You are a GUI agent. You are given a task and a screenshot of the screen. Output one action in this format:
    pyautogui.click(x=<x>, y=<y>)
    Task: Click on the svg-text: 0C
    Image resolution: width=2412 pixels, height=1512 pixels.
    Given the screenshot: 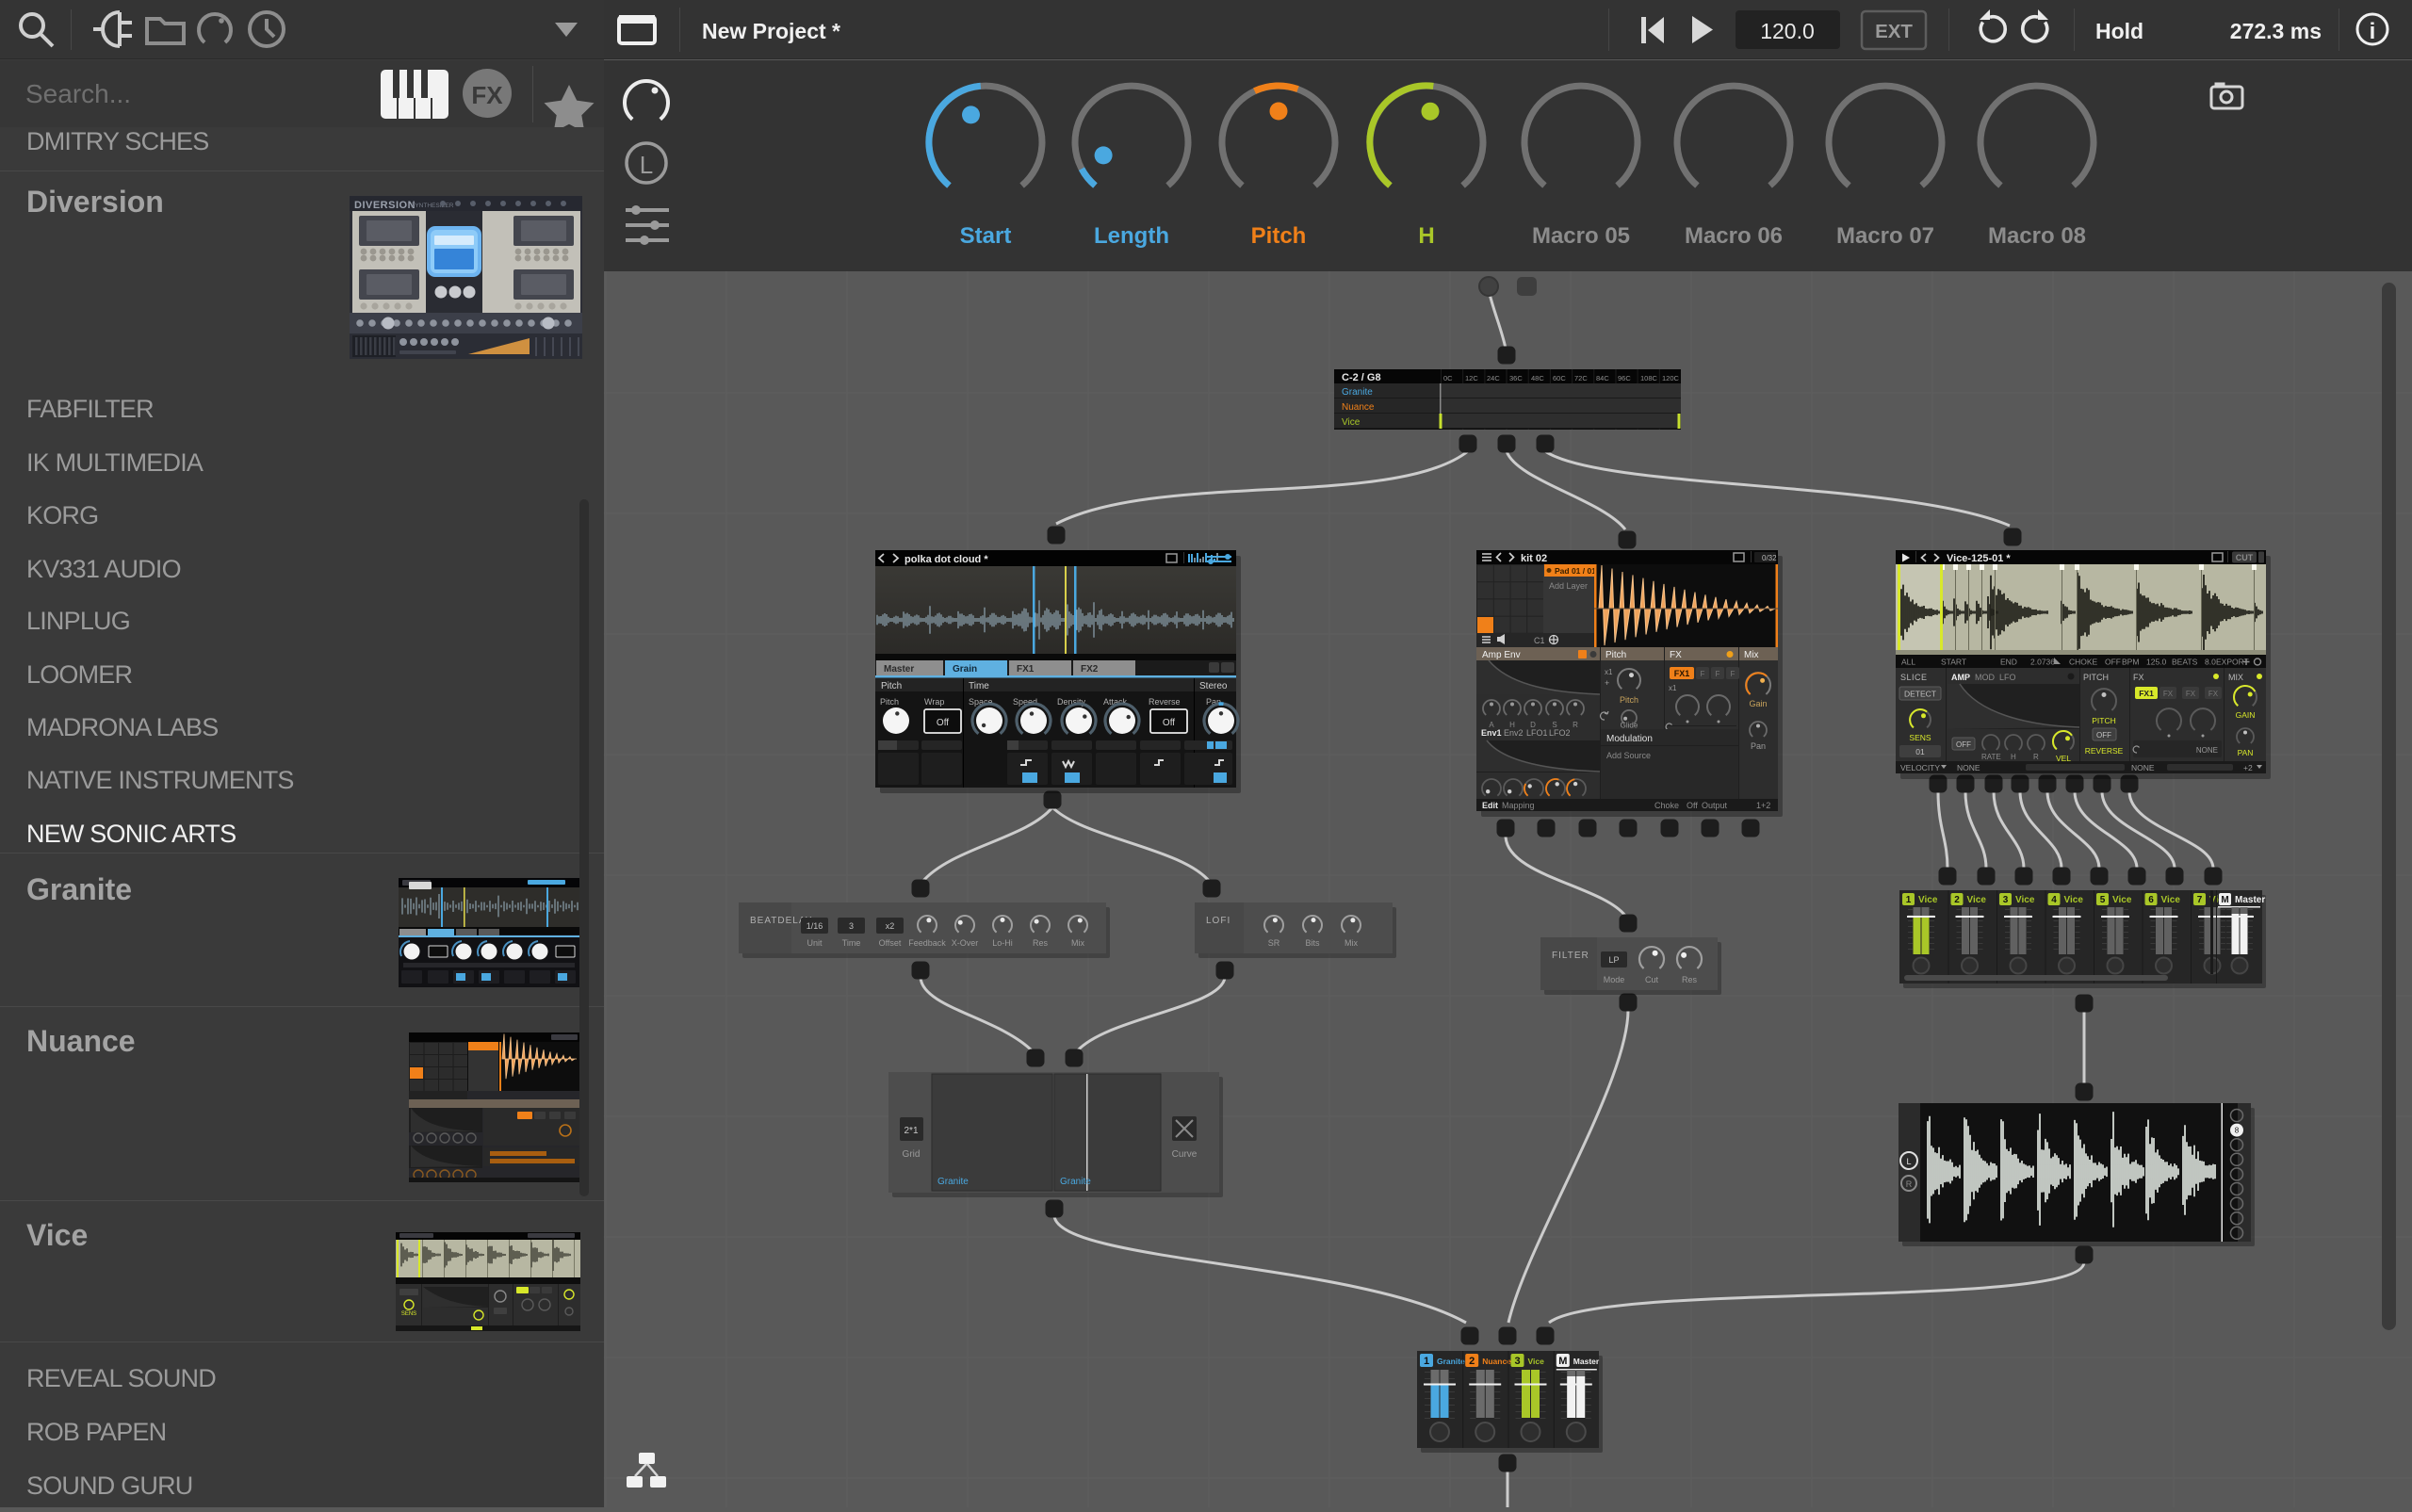 What is the action you would take?
    pyautogui.click(x=1448, y=378)
    